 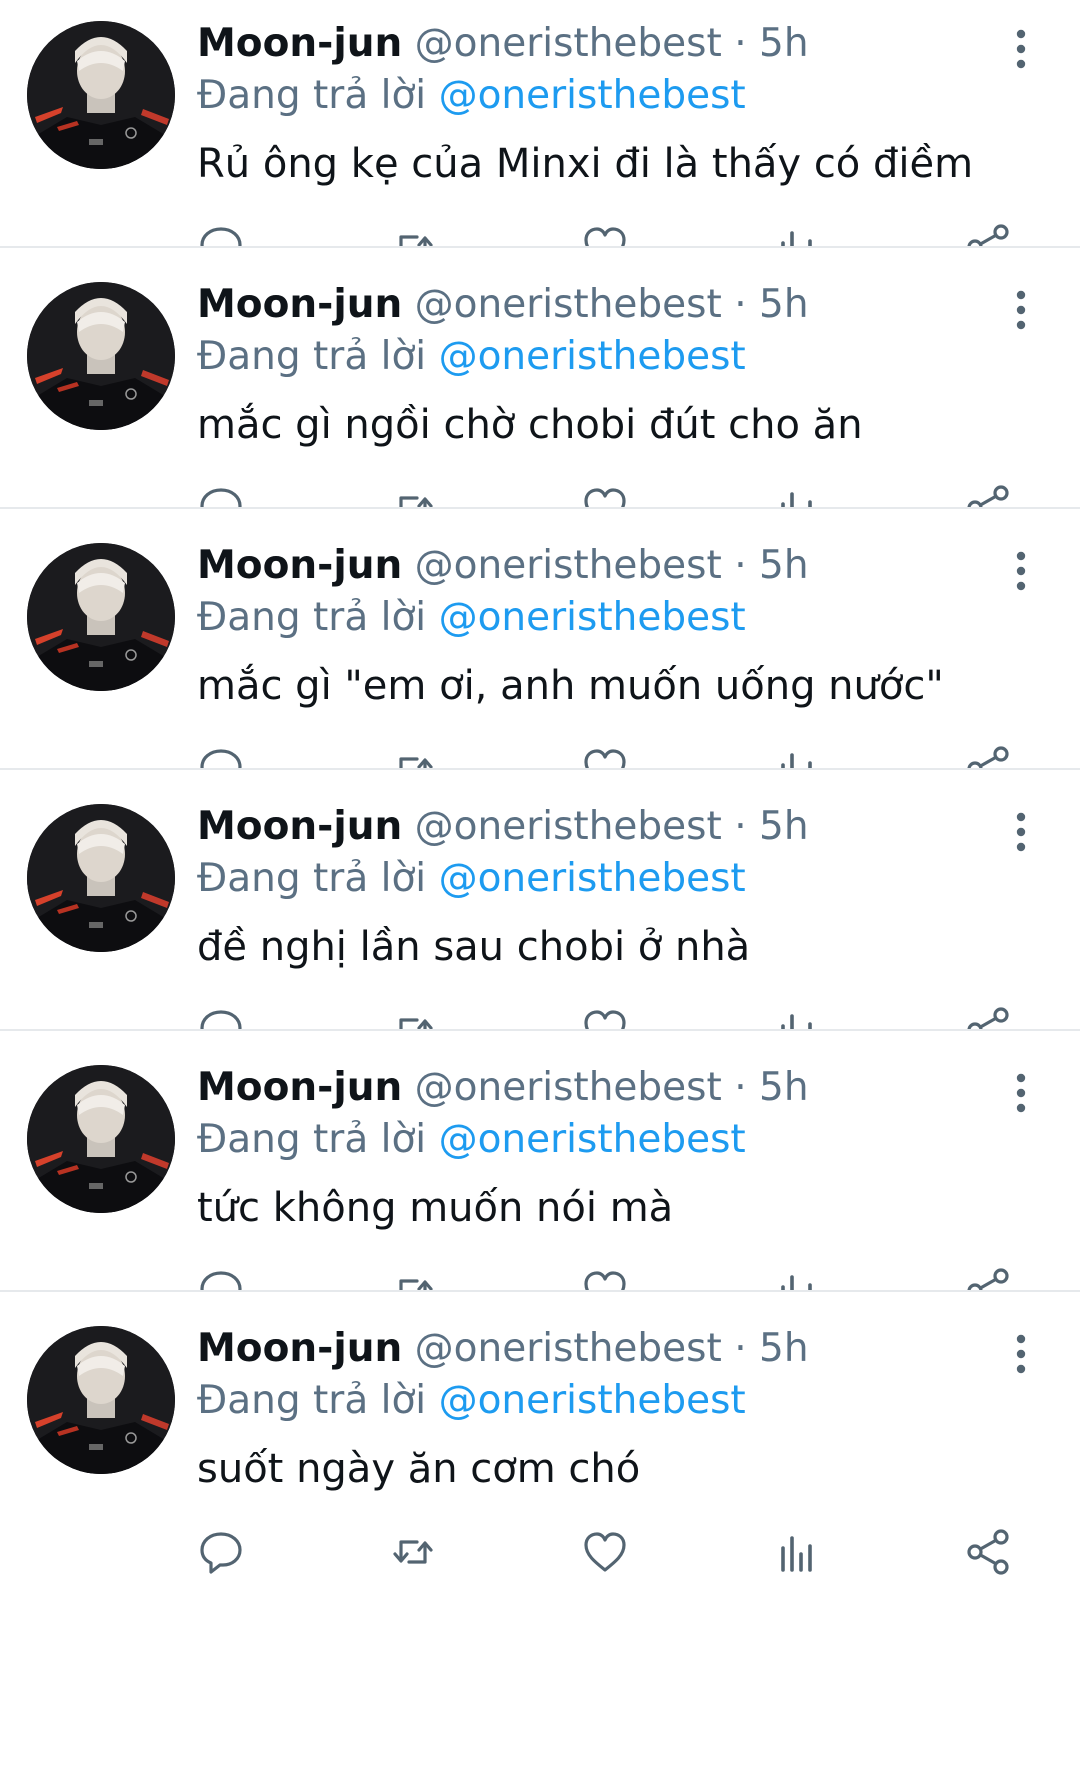 I want to click on tweet-text: mắc gì ngồi chờ chobi đút cho ăn, so click(x=530, y=425).